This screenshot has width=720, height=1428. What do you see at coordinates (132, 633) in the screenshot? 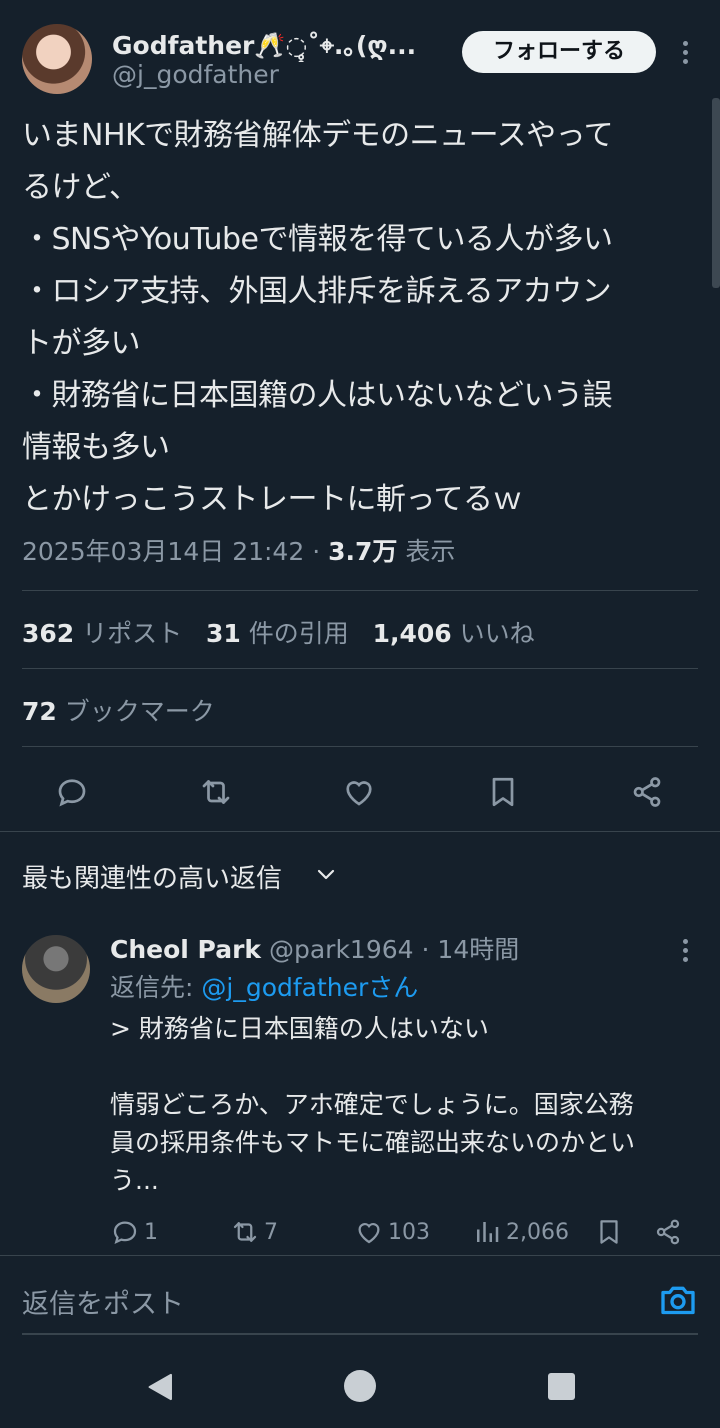
I see `reposts-label: リポスト` at bounding box center [132, 633].